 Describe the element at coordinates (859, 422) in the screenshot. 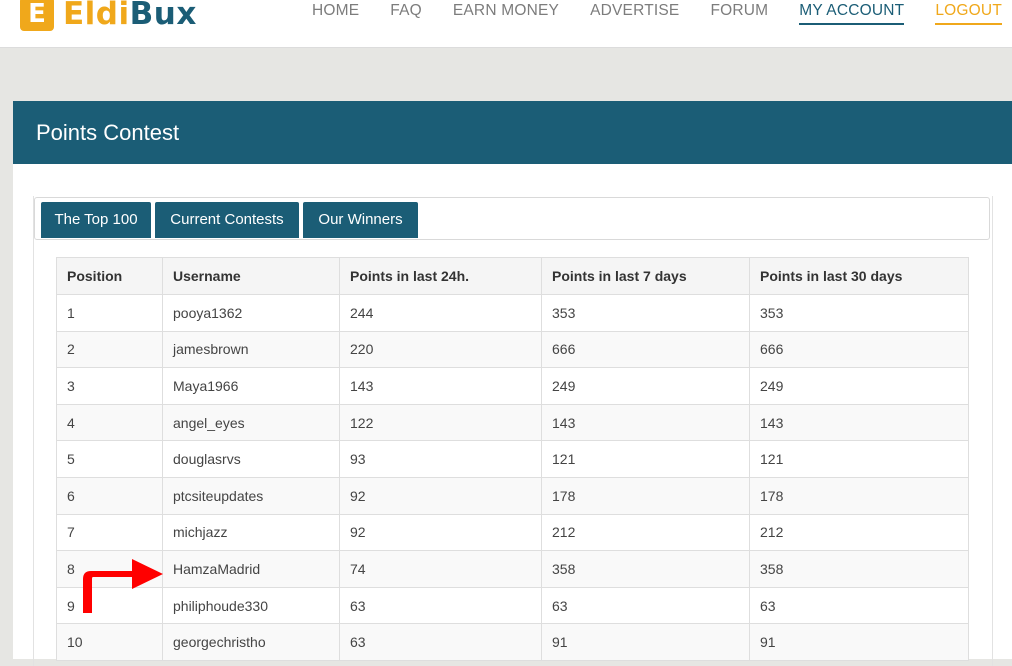

I see `cell-points-30d: 143` at that location.